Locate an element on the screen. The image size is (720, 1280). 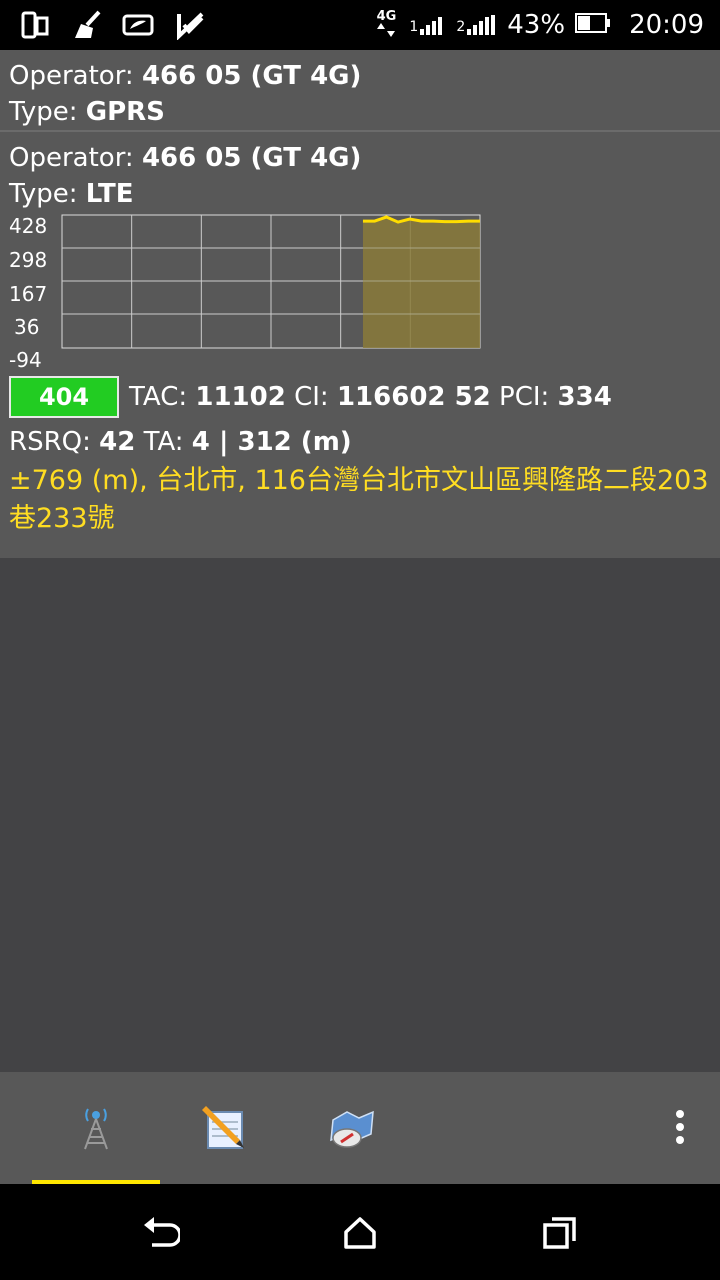
battery-icon is located at coordinates (593, 25).